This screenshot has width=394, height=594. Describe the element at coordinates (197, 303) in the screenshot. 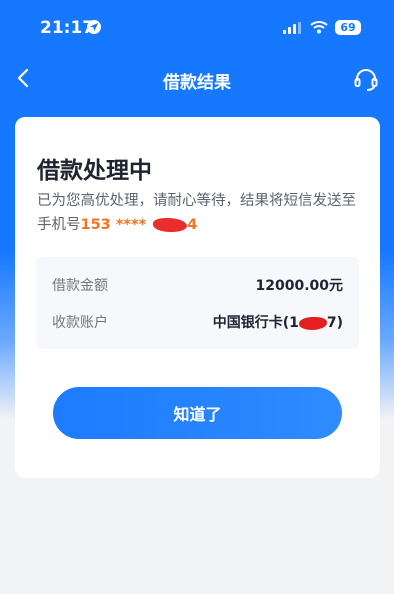

I see `loan-details-panel: 借款金额 12000.00元 收款账户 中国银行卡(1 7)` at that location.